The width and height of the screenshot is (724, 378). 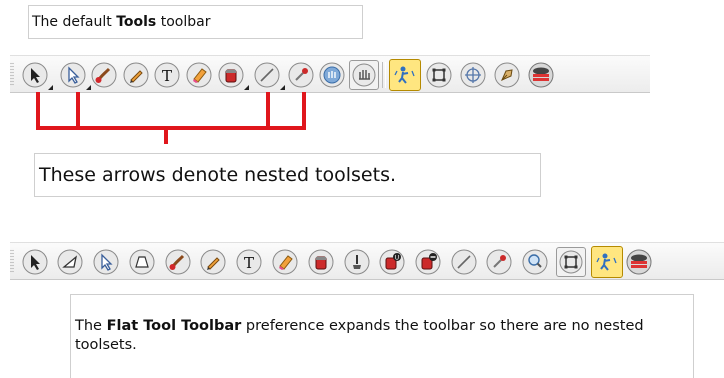 What do you see at coordinates (397, 258) in the screenshot?
I see `svg-text: U` at bounding box center [397, 258].